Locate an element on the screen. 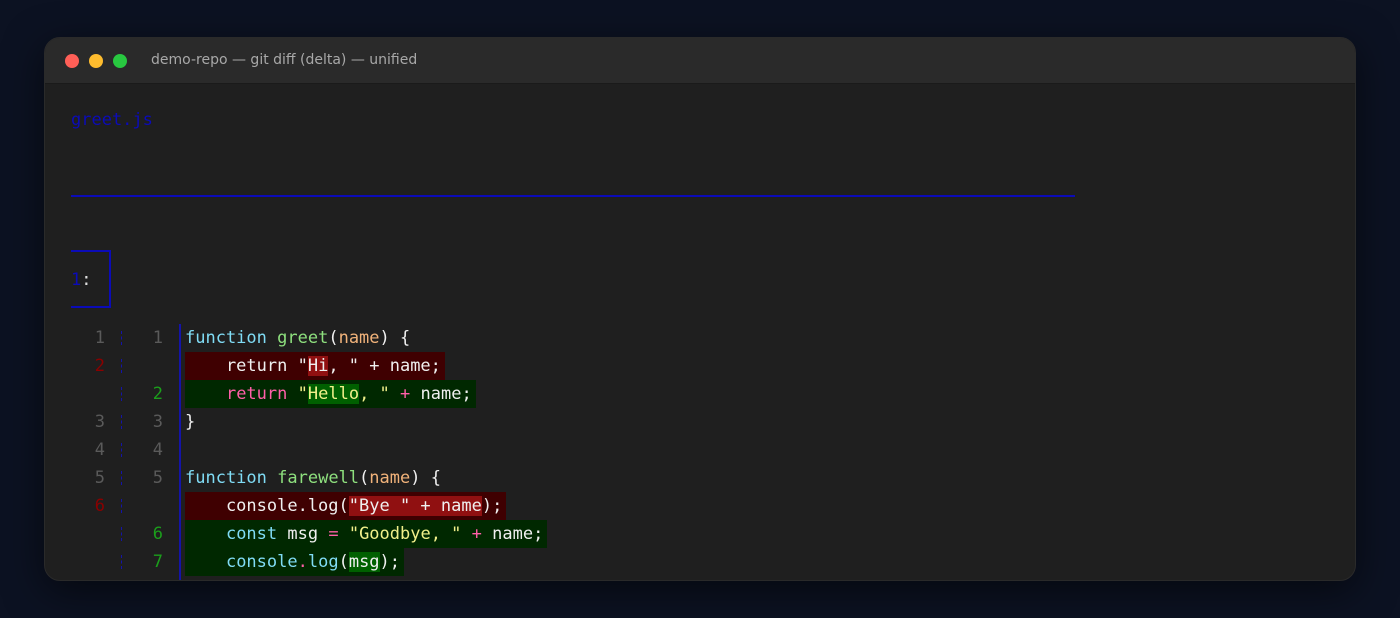  new-line-number: 1 is located at coordinates (157, 338).